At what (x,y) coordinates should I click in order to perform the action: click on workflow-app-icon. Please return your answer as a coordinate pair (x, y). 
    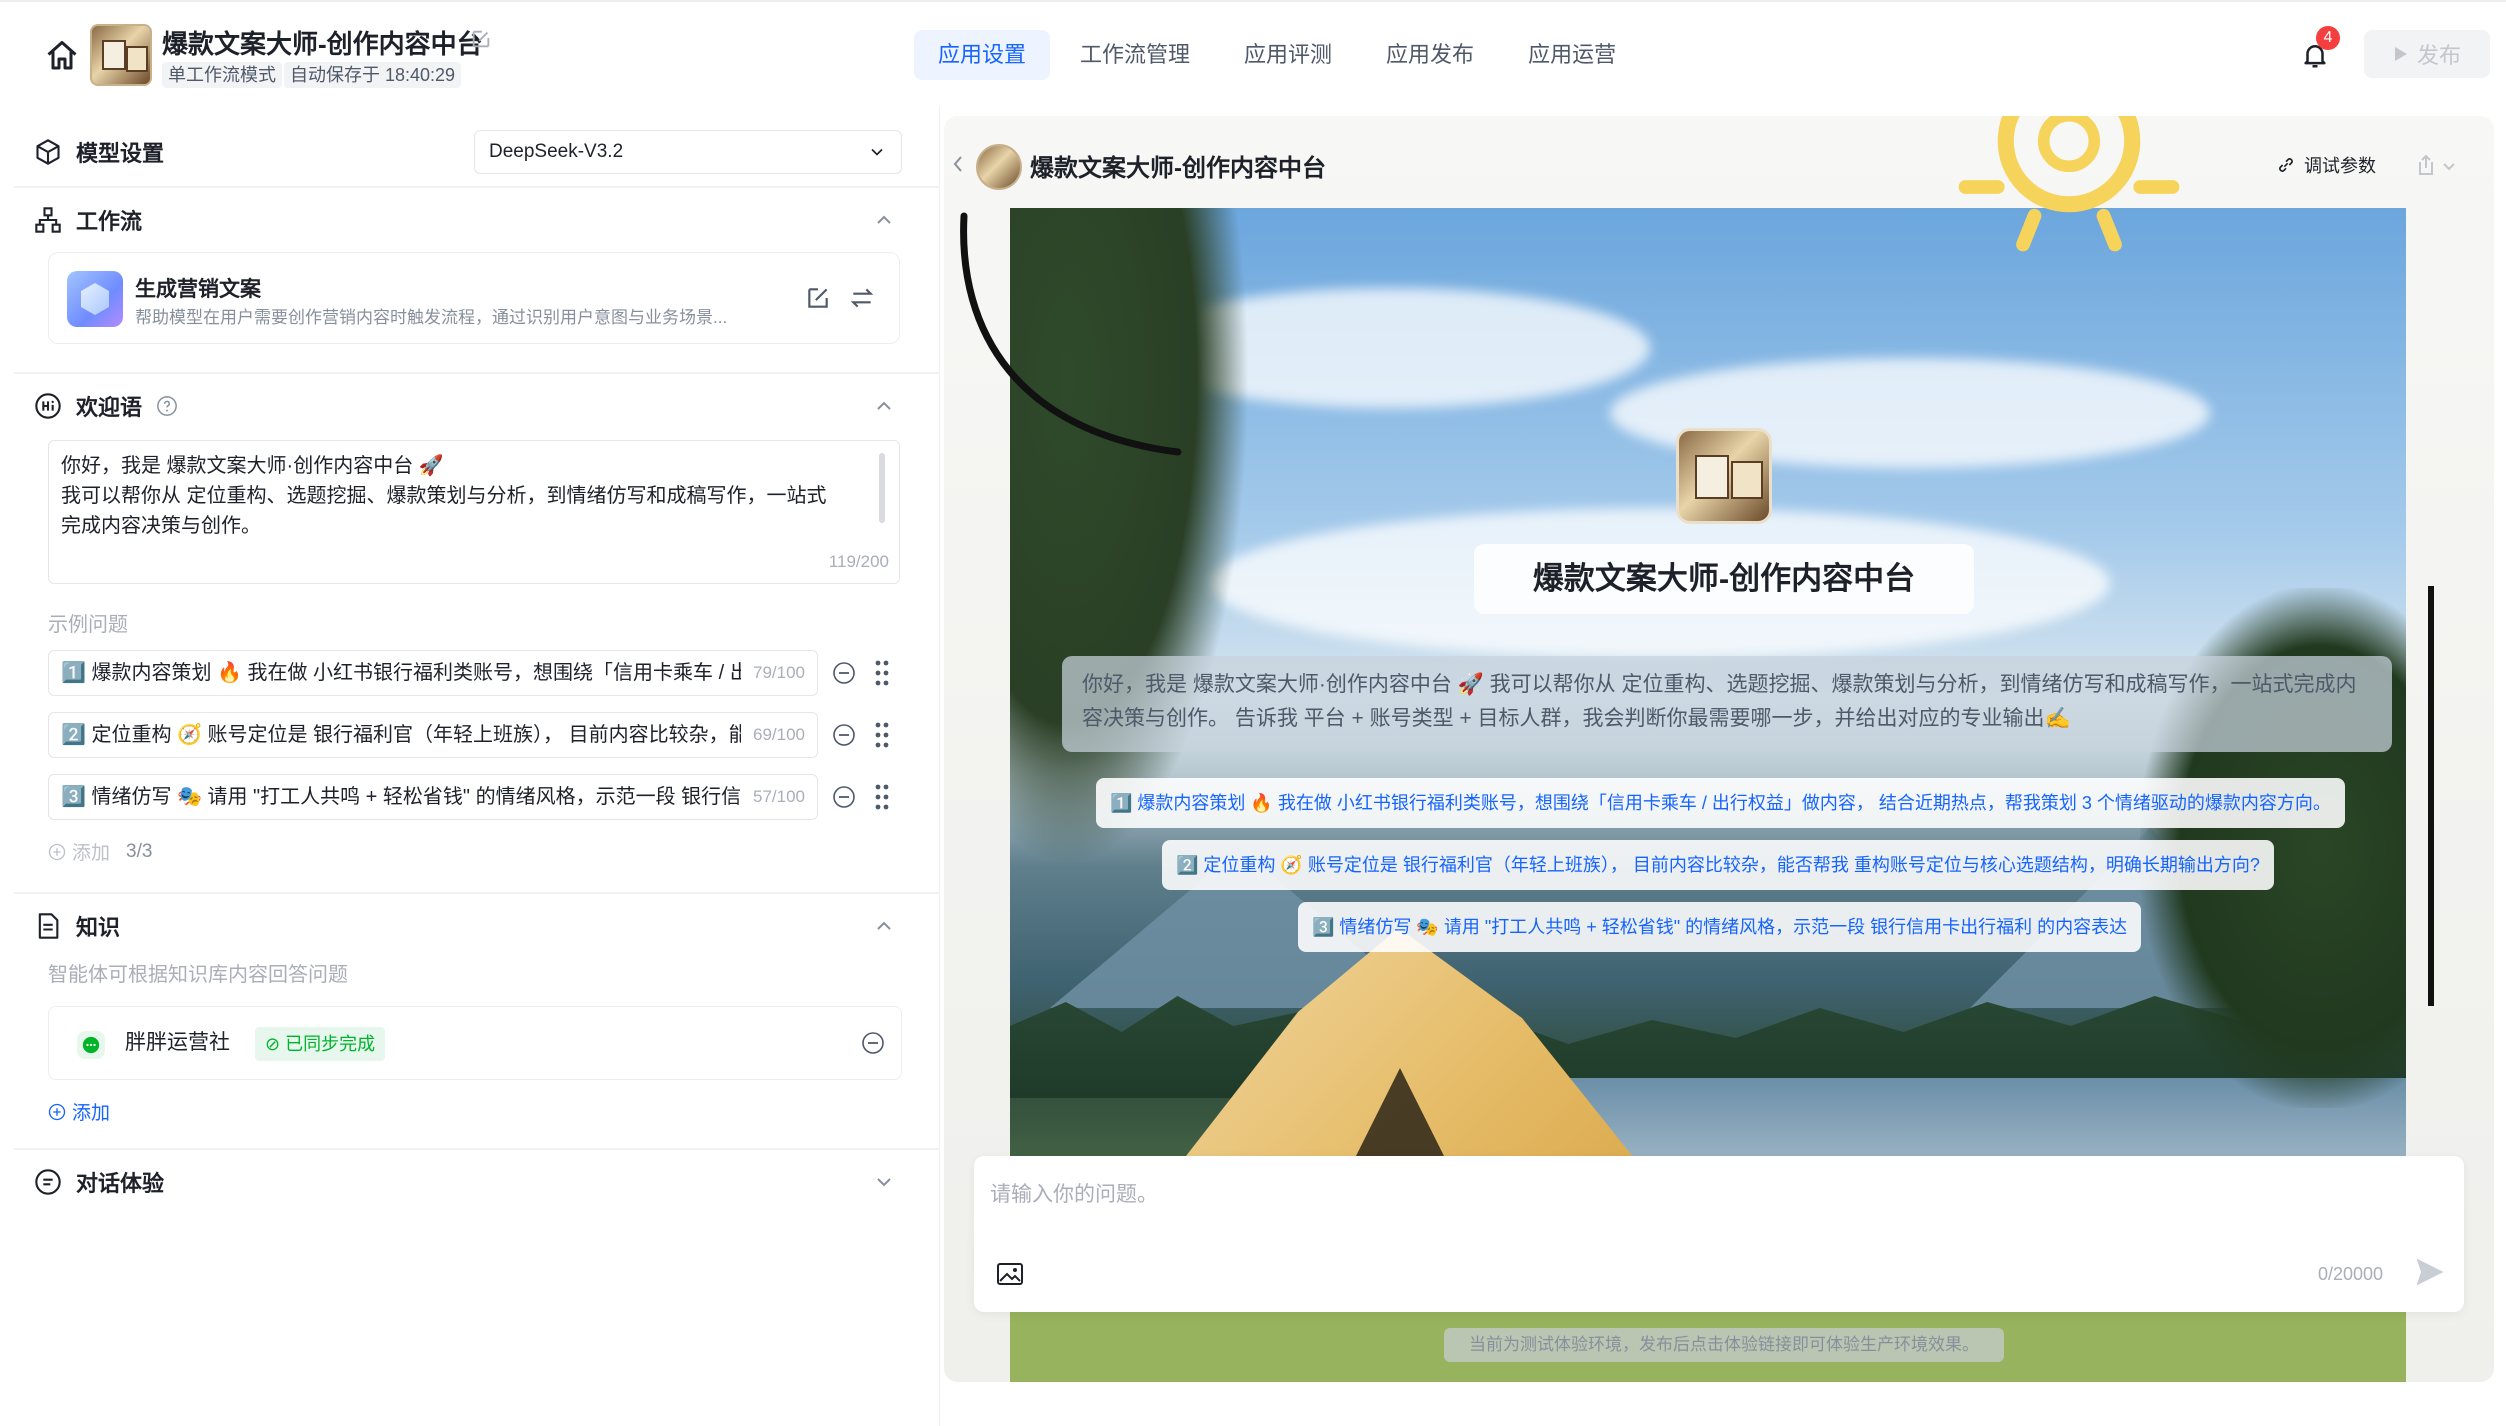
    Looking at the image, I should click on (95, 299).